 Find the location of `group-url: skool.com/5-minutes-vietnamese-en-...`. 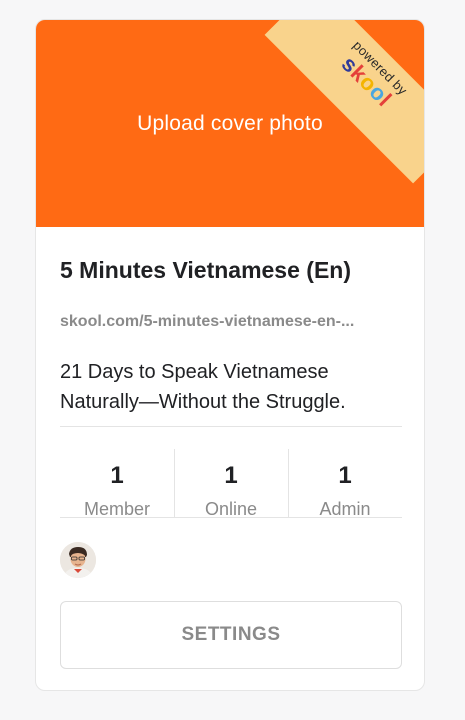

group-url: skool.com/5-minutes-vietnamese-en-... is located at coordinates (230, 322).